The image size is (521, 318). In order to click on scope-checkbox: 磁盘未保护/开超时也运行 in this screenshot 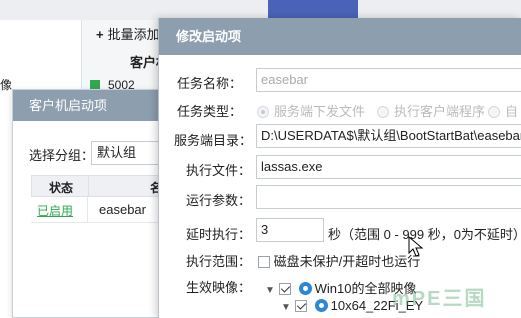, I will do `click(339, 260)`.